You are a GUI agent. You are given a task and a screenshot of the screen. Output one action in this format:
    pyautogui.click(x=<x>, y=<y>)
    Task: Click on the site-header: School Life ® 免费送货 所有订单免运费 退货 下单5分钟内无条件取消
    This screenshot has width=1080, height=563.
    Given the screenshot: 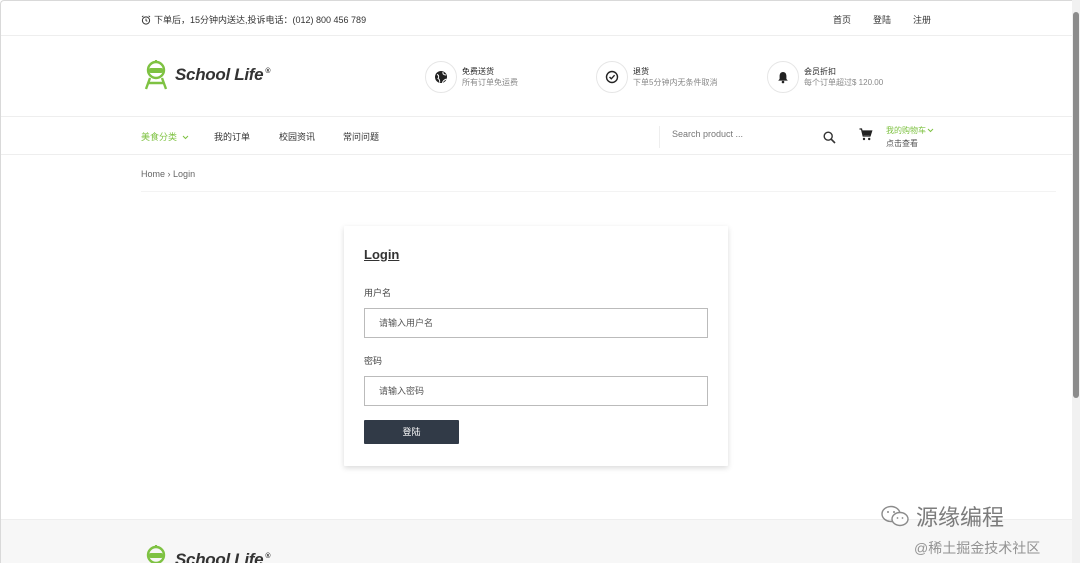 What is the action you would take?
    pyautogui.click(x=536, y=77)
    